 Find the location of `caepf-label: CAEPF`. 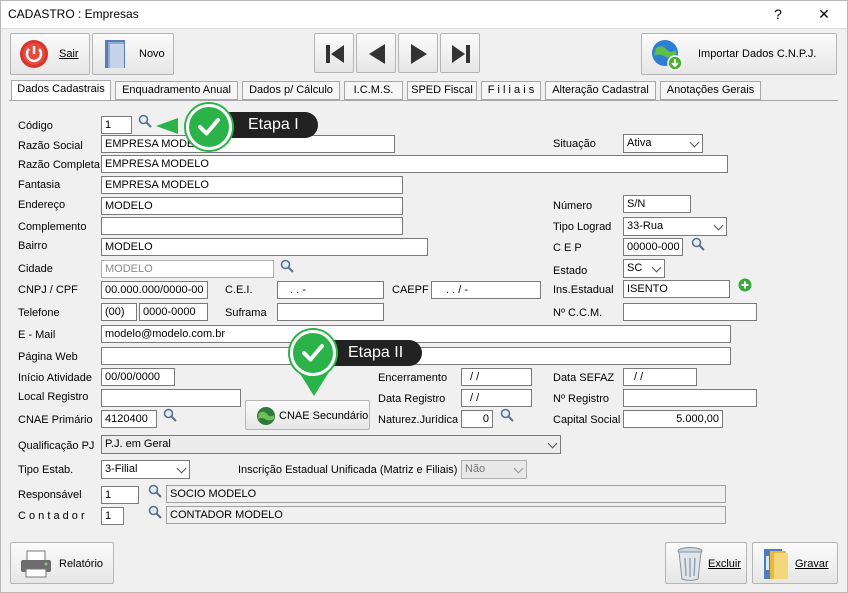

caepf-label: CAEPF is located at coordinates (410, 290).